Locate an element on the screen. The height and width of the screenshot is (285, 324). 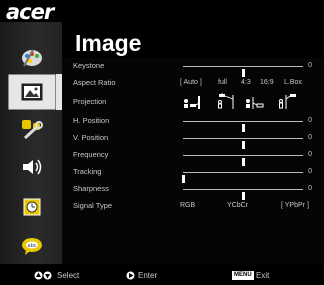
tracking-slider-track is located at coordinates (242, 177).